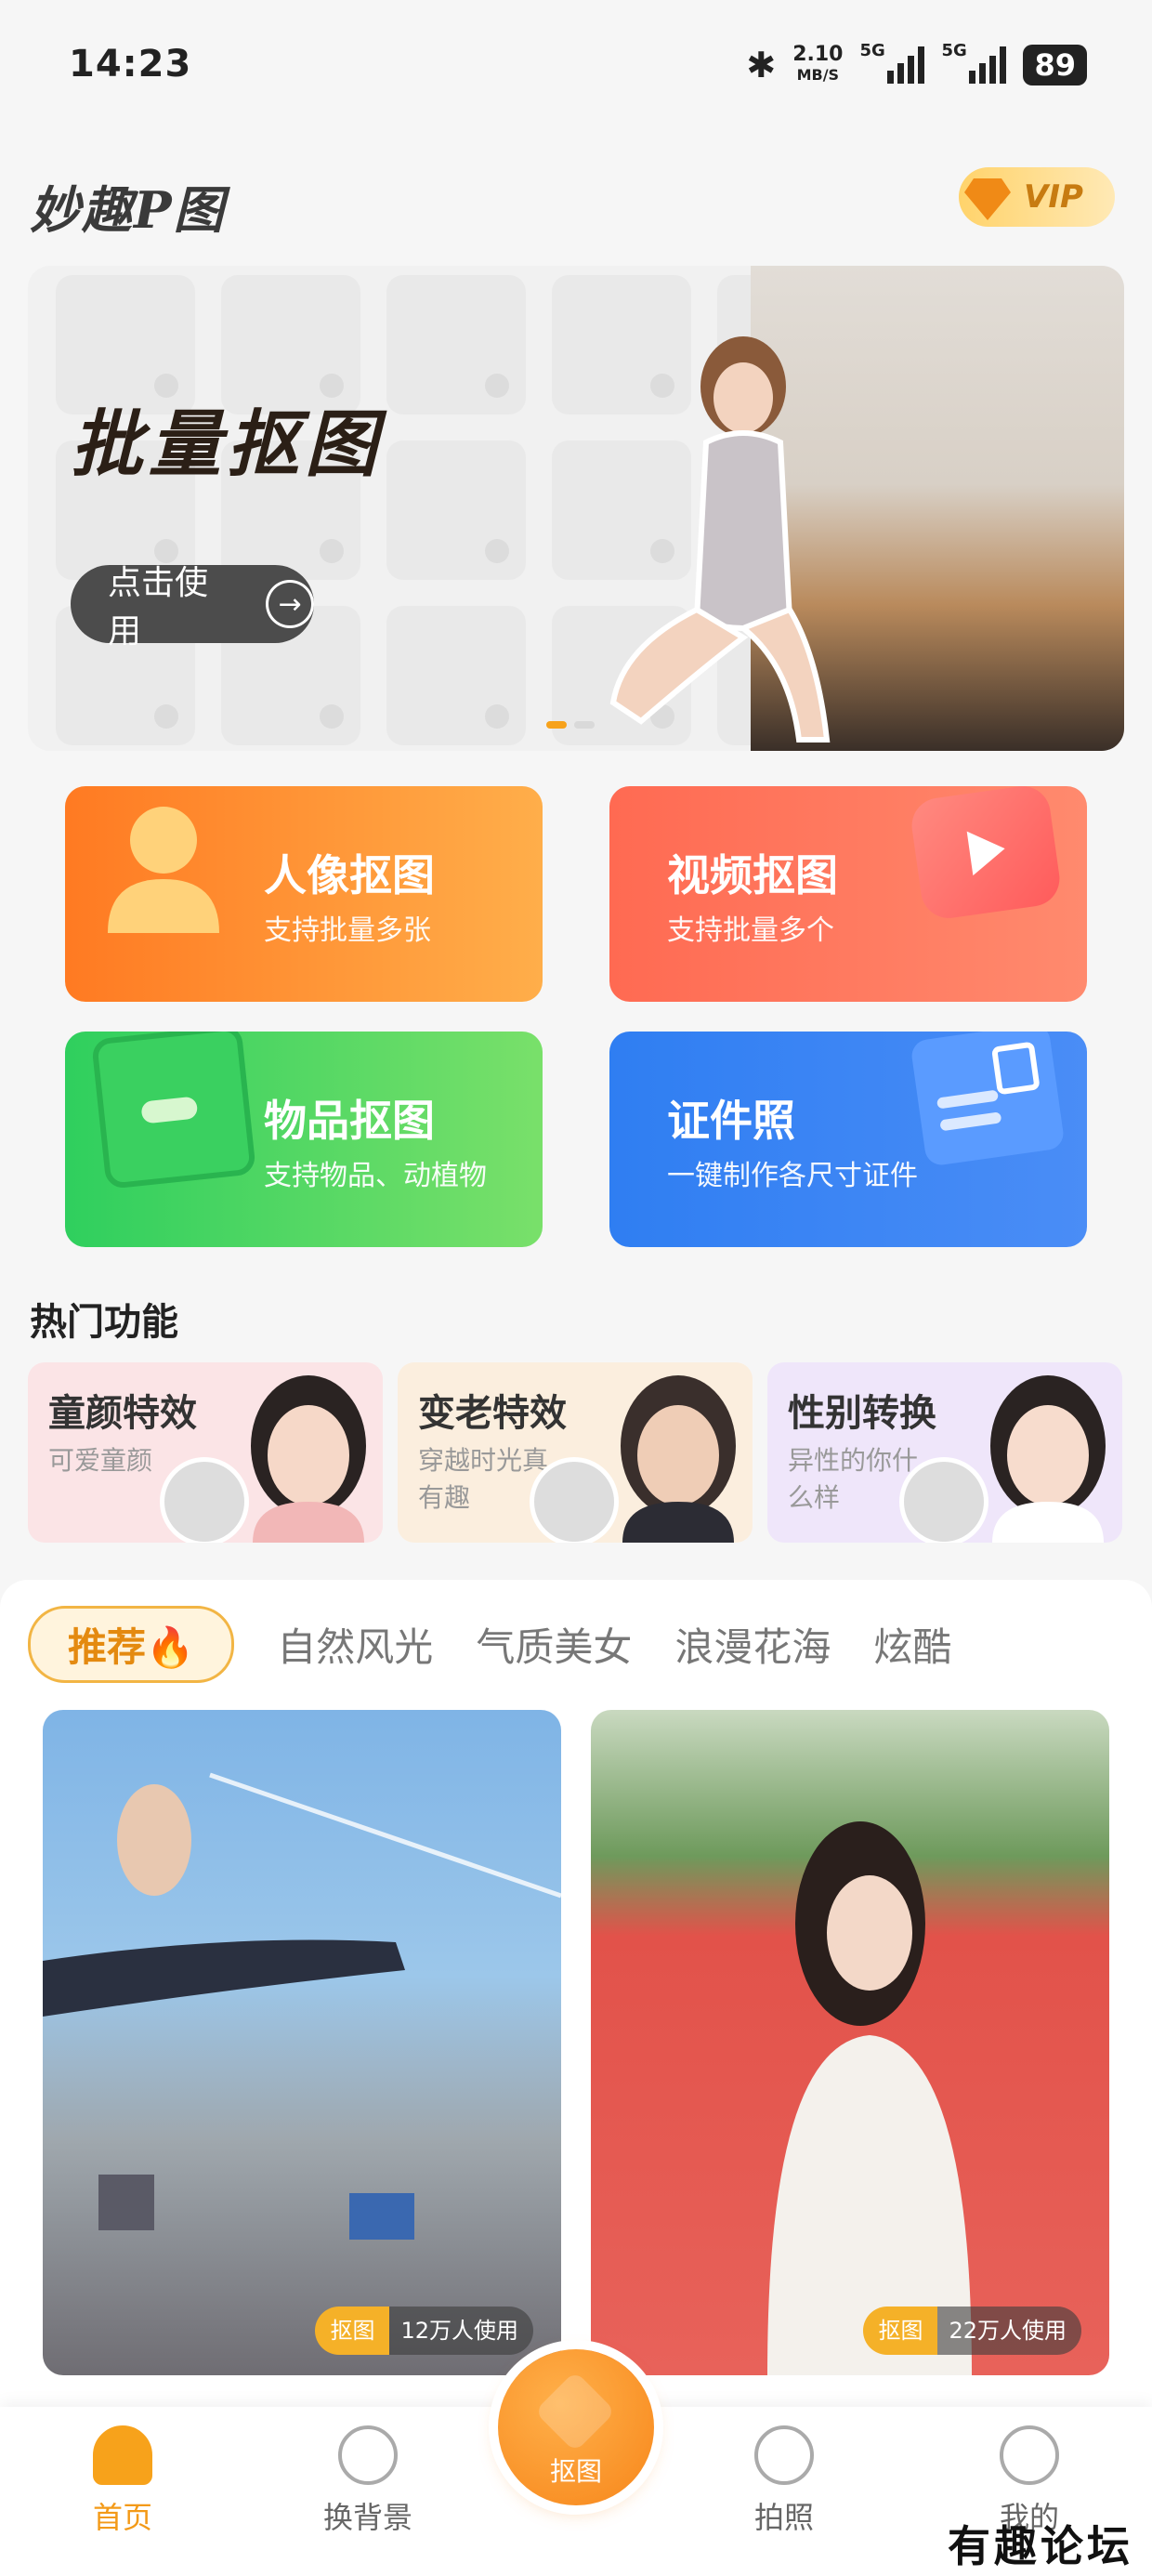  I want to click on usage-tag: 抠图 22万人使用, so click(972, 2331).